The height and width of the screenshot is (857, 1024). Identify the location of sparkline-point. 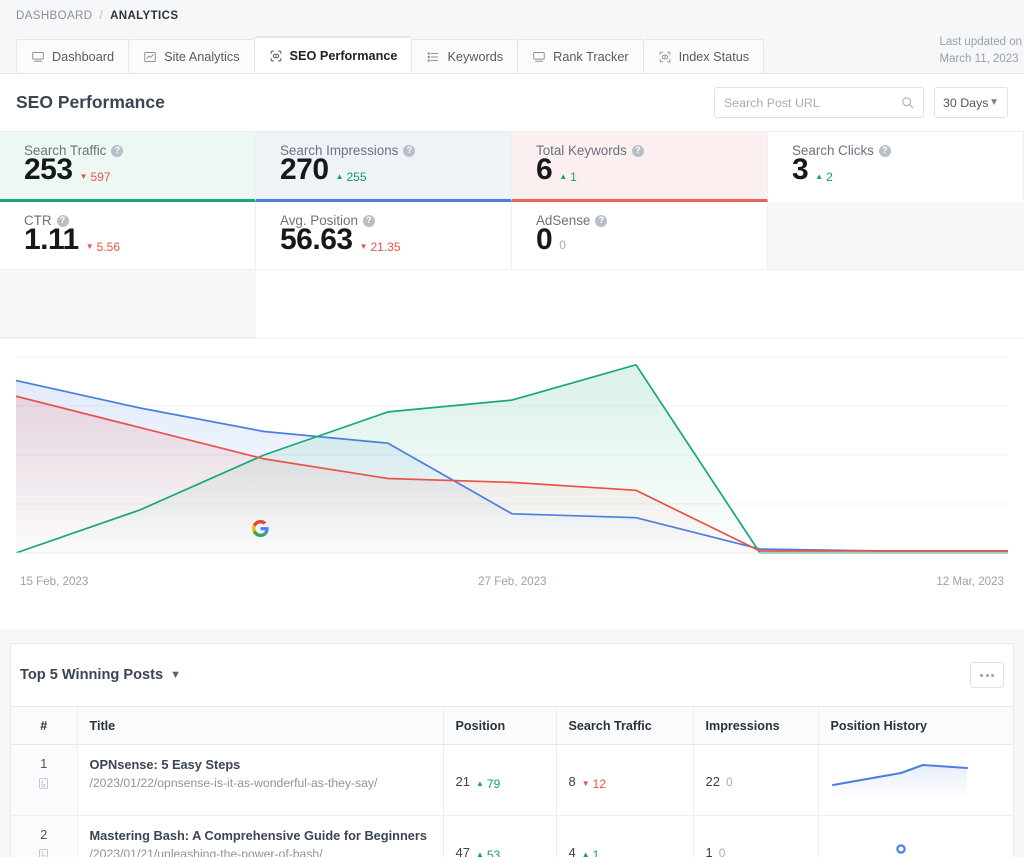
(900, 849).